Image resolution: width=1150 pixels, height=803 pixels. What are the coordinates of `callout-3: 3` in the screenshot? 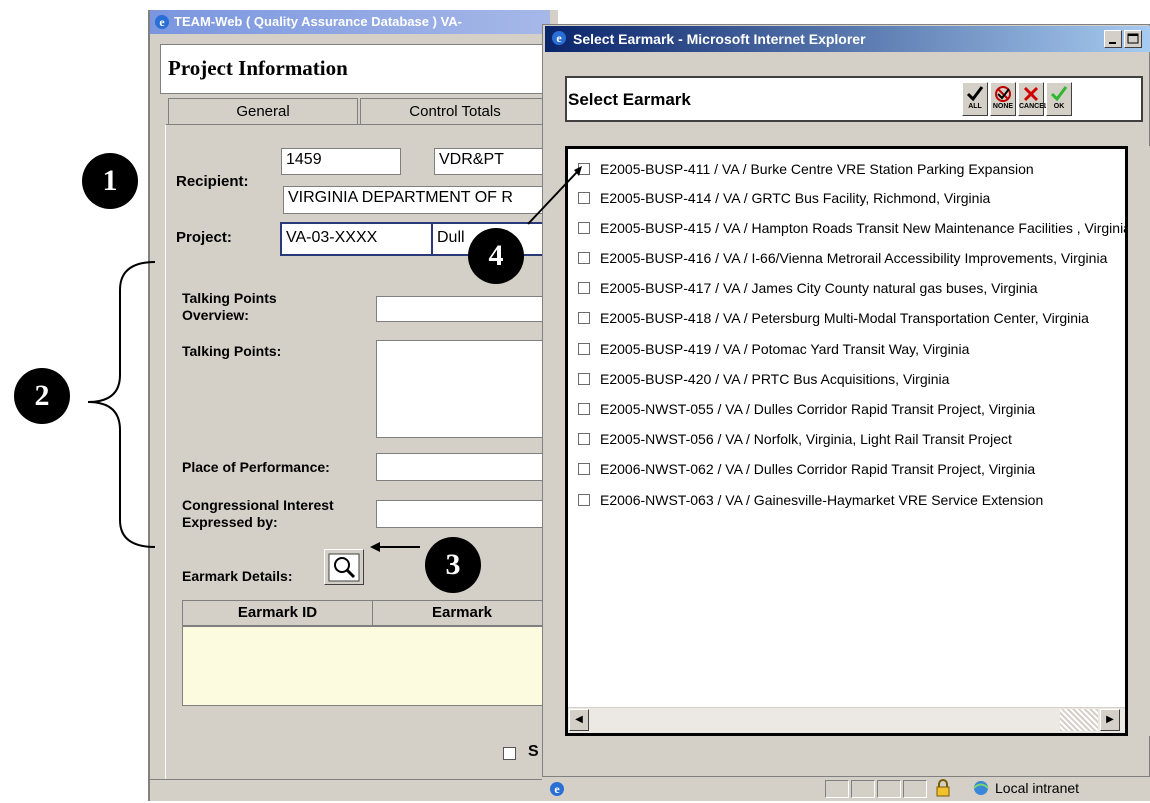 It's located at (453, 565).